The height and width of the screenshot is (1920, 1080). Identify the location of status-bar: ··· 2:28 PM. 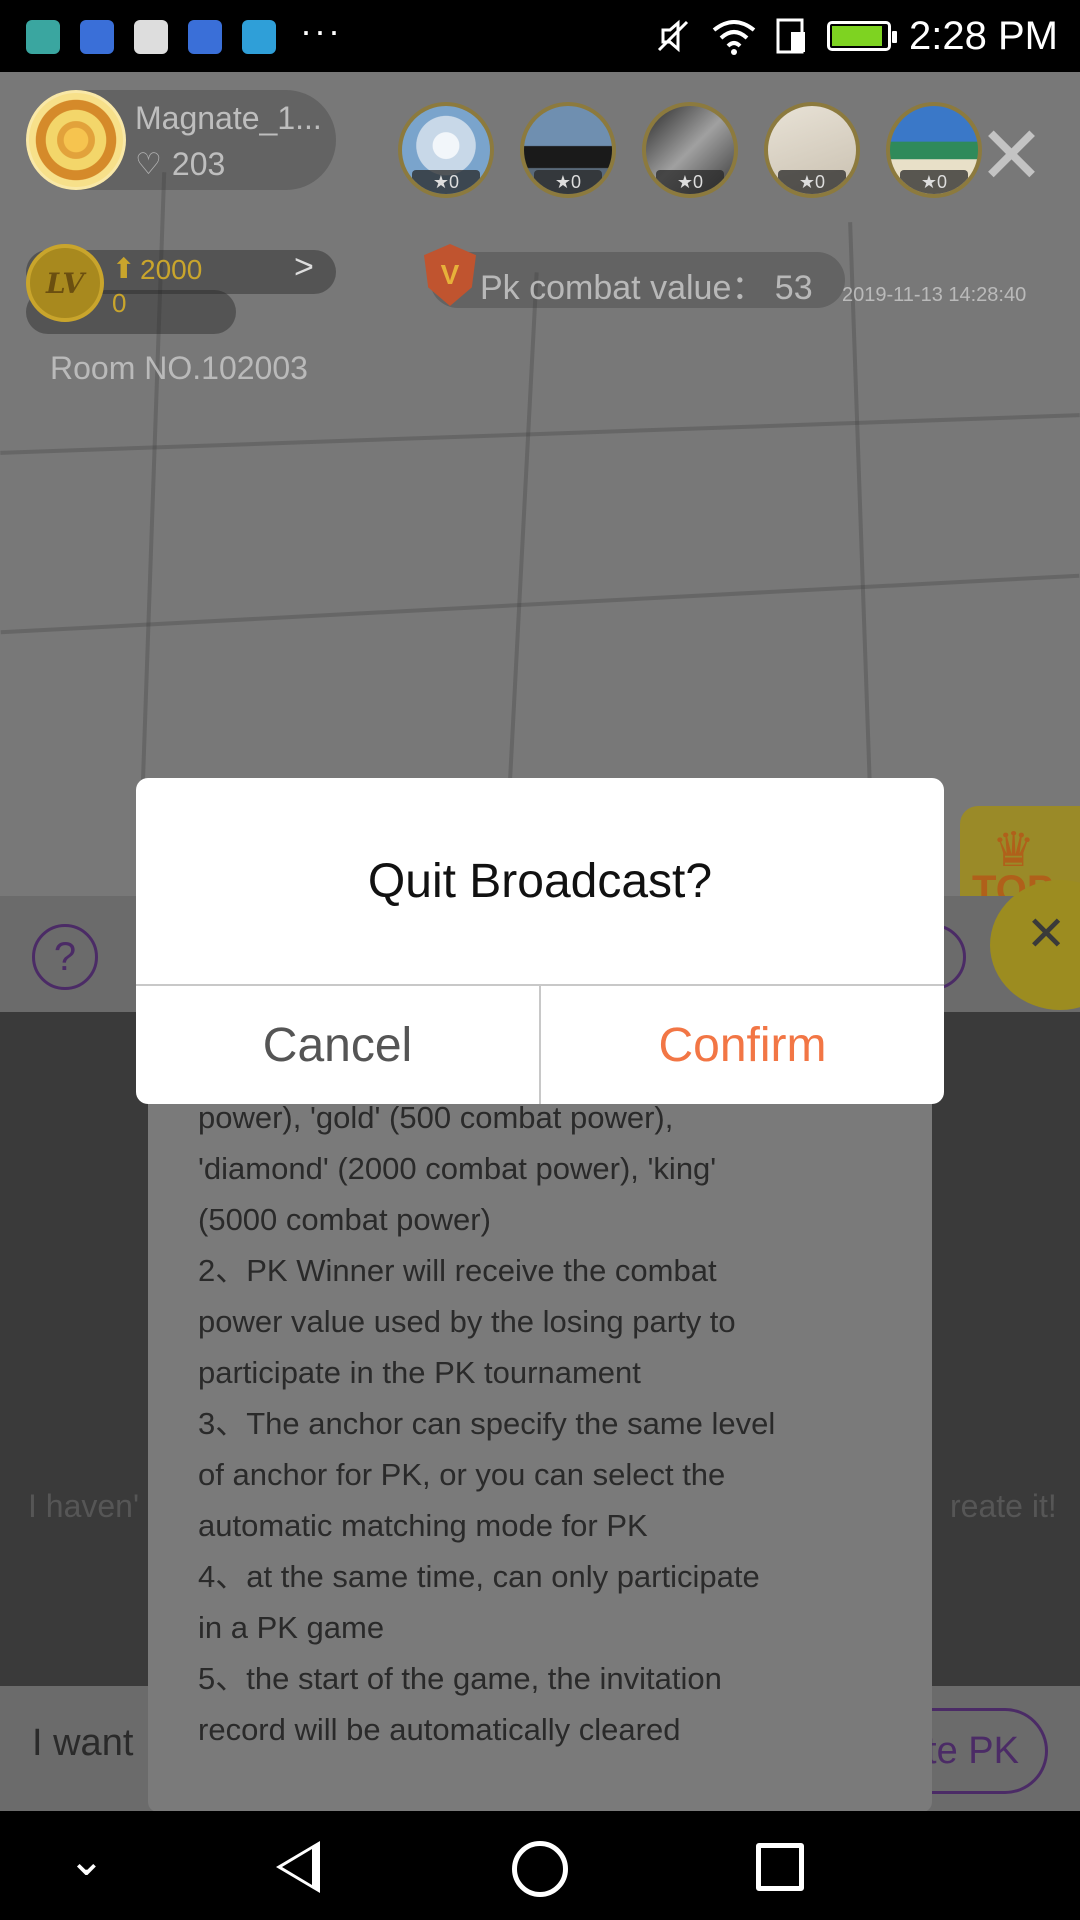
(540, 36).